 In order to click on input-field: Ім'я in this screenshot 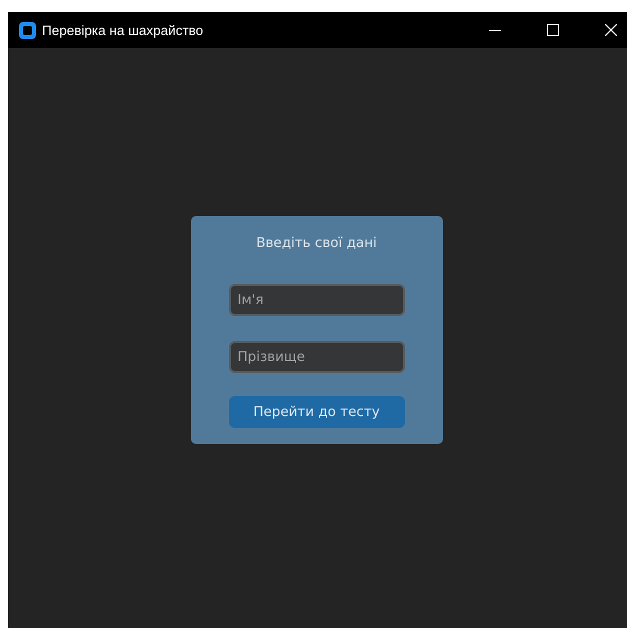, I will do `click(316, 300)`.